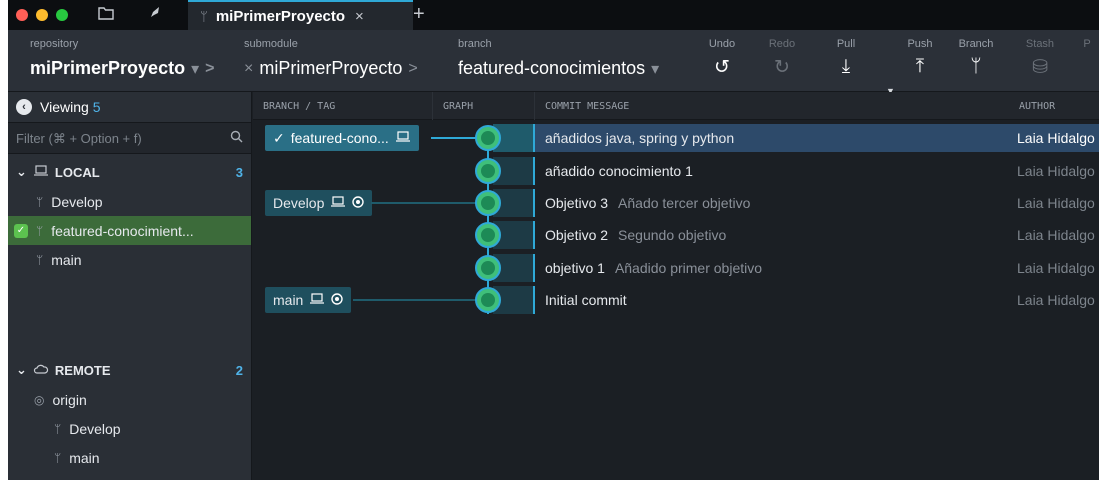 This screenshot has width=1099, height=480. Describe the element at coordinates (920, 66) in the screenshot. I see `push-icon: ⤒` at that location.